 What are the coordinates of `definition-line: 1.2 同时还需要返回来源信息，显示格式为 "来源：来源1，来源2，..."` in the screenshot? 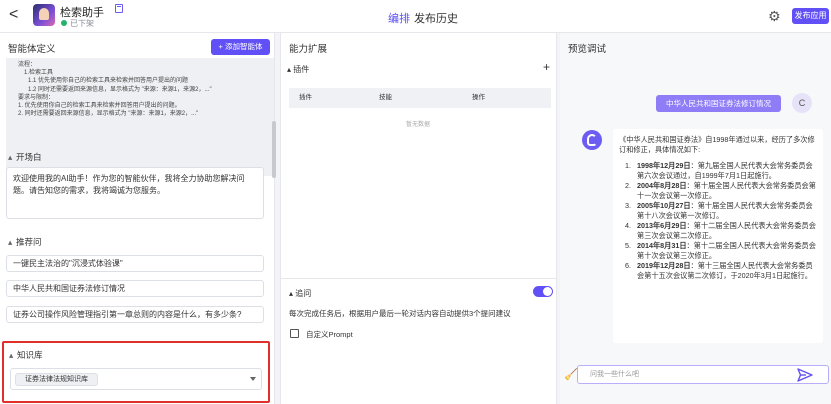 It's located at (120, 89).